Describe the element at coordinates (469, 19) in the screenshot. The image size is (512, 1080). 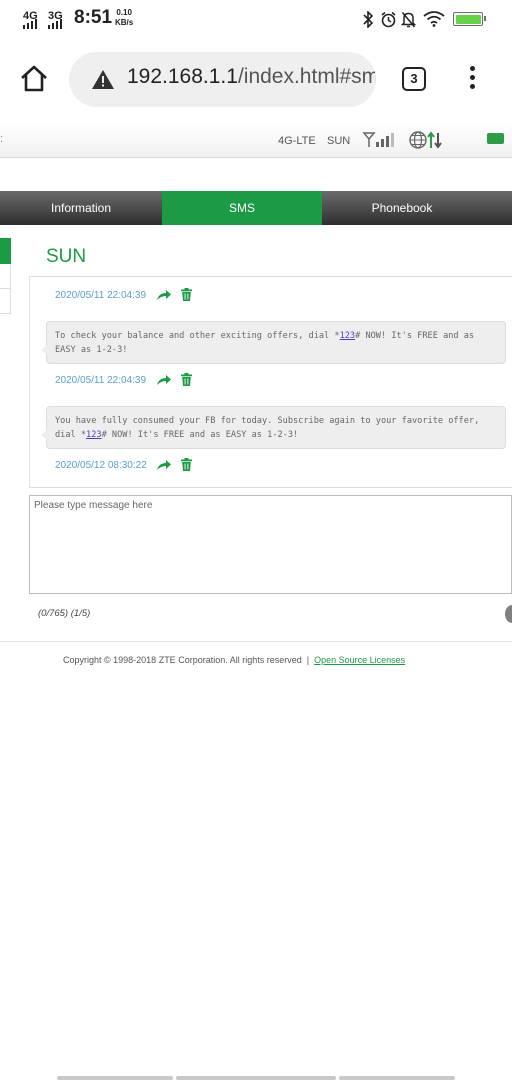
I see `battery-icon` at that location.